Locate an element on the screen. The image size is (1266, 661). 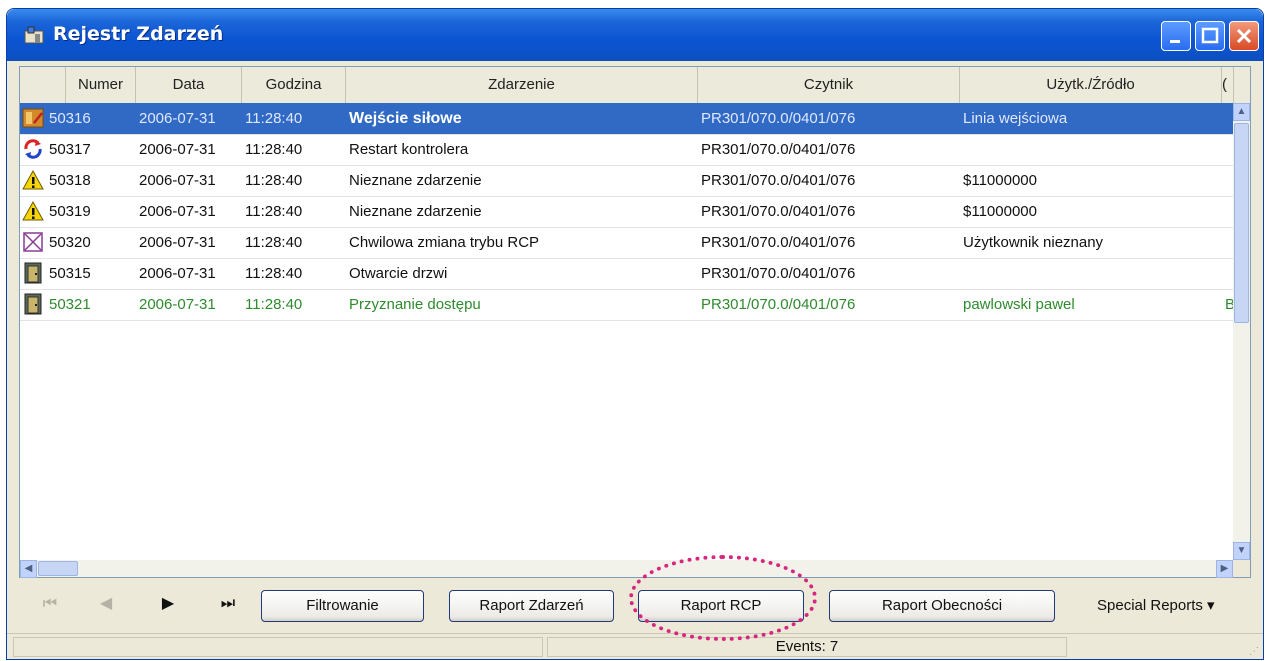
previous-record-button: ◀ is located at coordinates (106, 604).